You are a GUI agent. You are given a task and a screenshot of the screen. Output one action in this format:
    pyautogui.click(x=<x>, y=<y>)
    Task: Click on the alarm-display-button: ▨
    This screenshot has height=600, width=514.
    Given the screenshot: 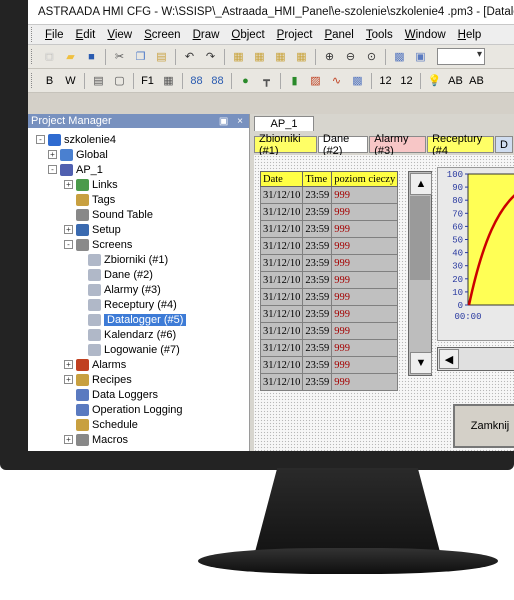 What is the action you would take?
    pyautogui.click(x=315, y=80)
    